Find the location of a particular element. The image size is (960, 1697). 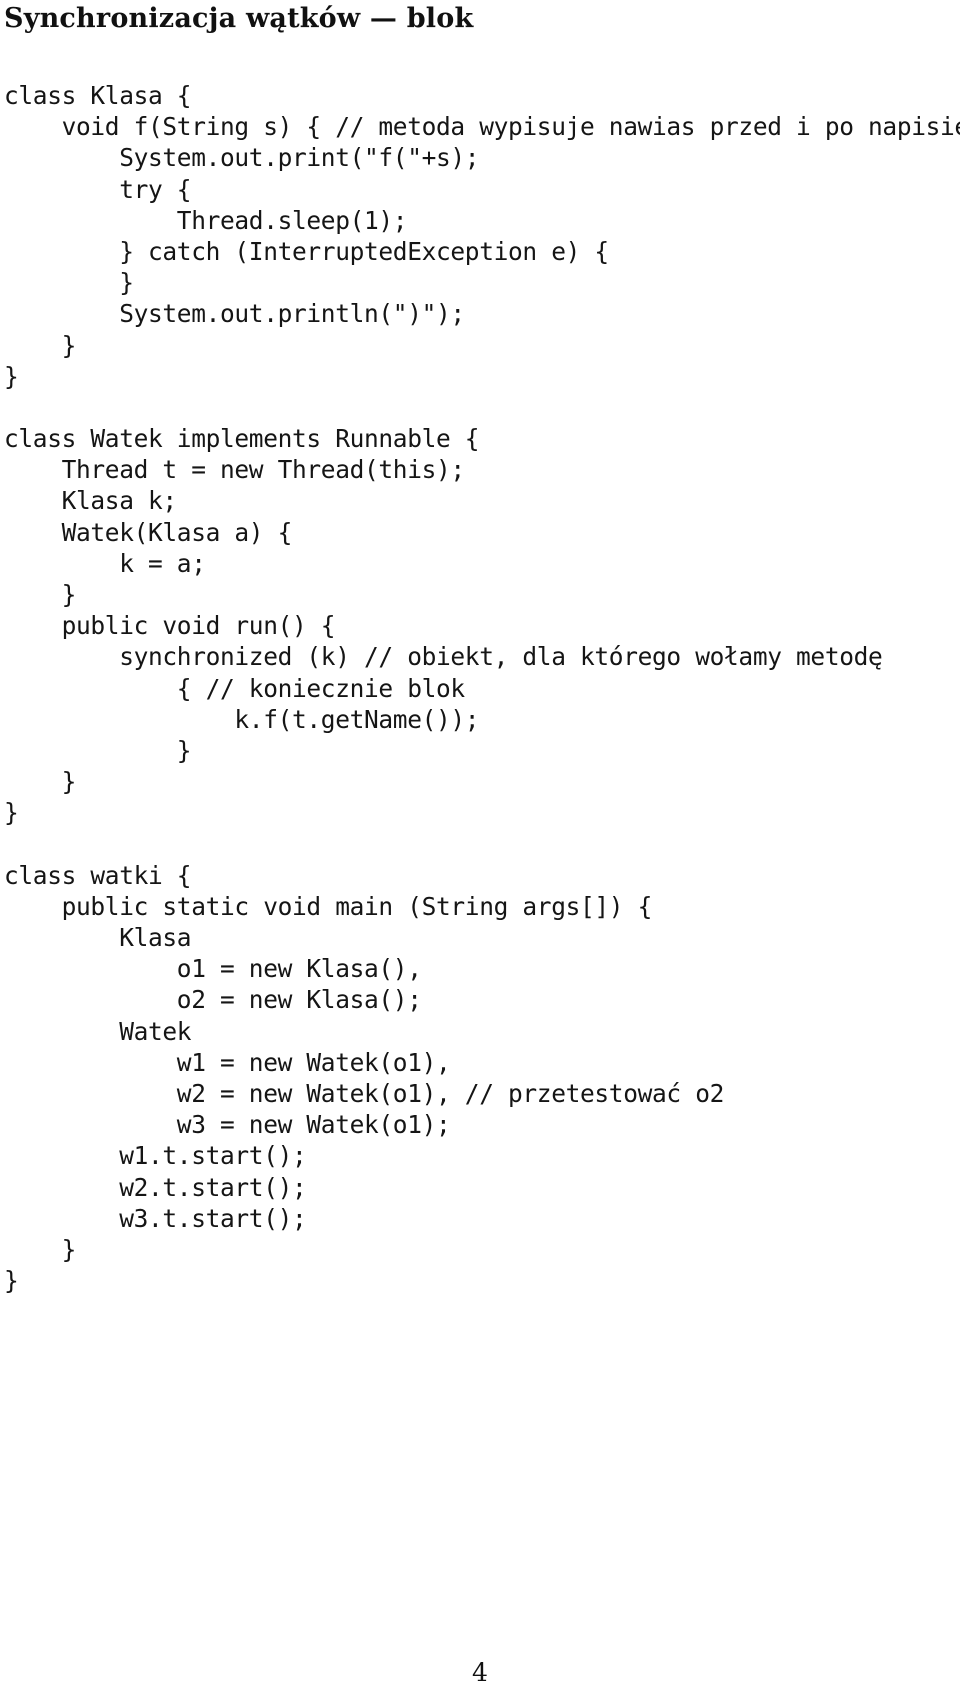

code-line: w3 = new Watek(o1); is located at coordinates (227, 1125).